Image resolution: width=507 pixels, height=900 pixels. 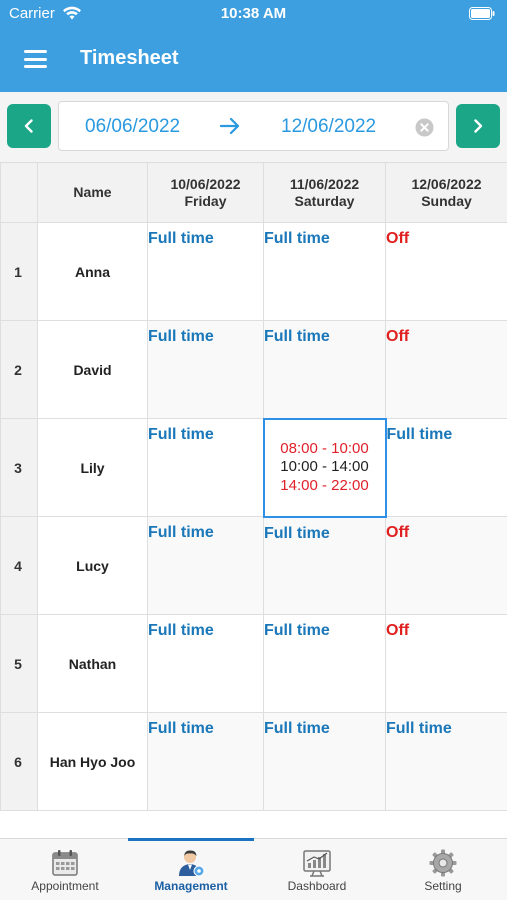 What do you see at coordinates (19, 663) in the screenshot?
I see `row-index: 5` at bounding box center [19, 663].